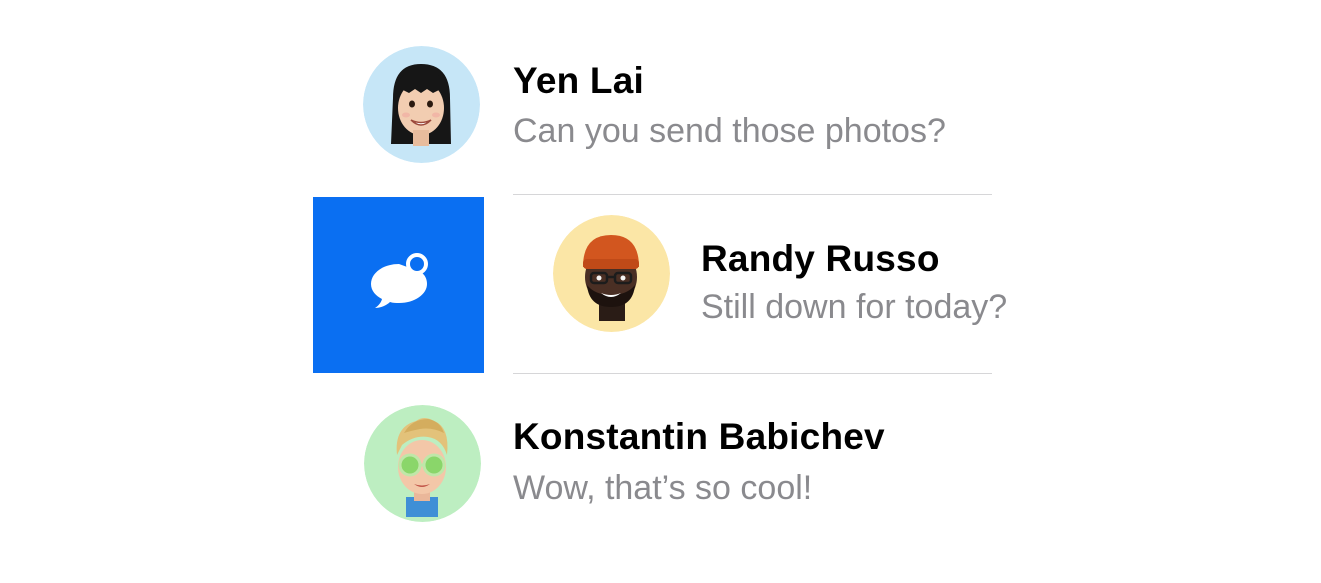  Describe the element at coordinates (663, 488) in the screenshot. I see `message-preview: Wow, that’s so cool!` at that location.